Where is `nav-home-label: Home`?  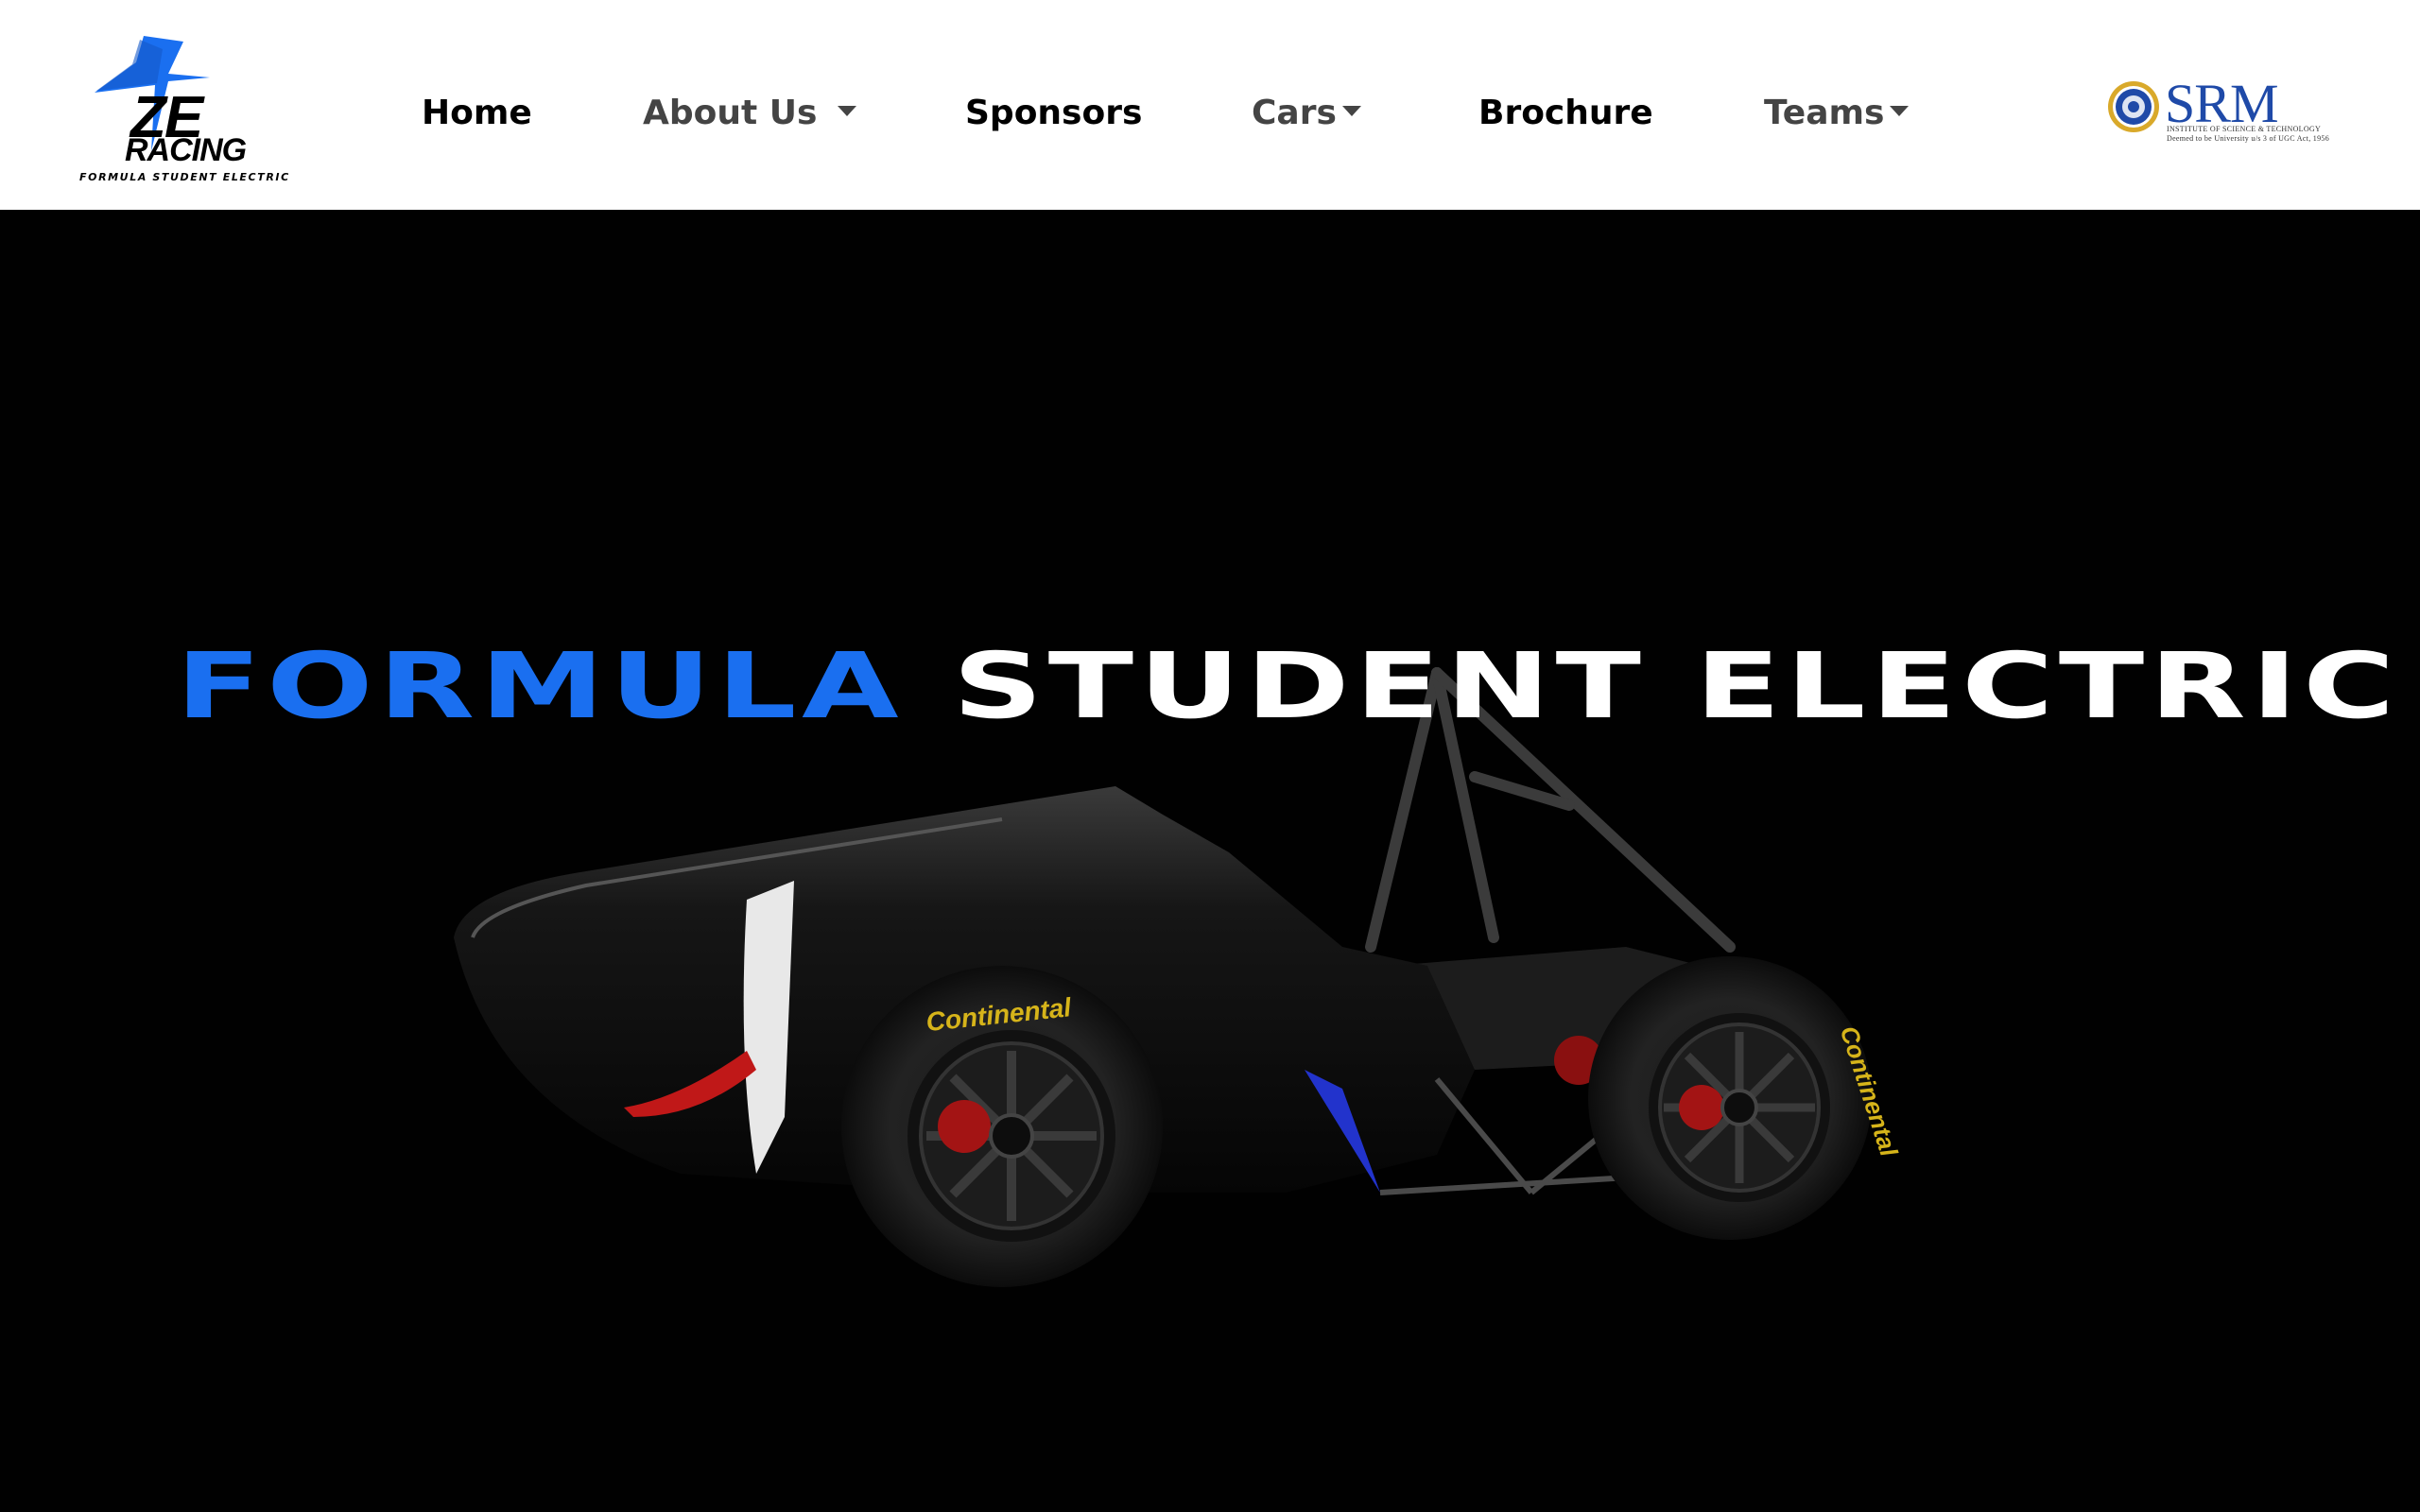 nav-home-label: Home is located at coordinates (477, 112).